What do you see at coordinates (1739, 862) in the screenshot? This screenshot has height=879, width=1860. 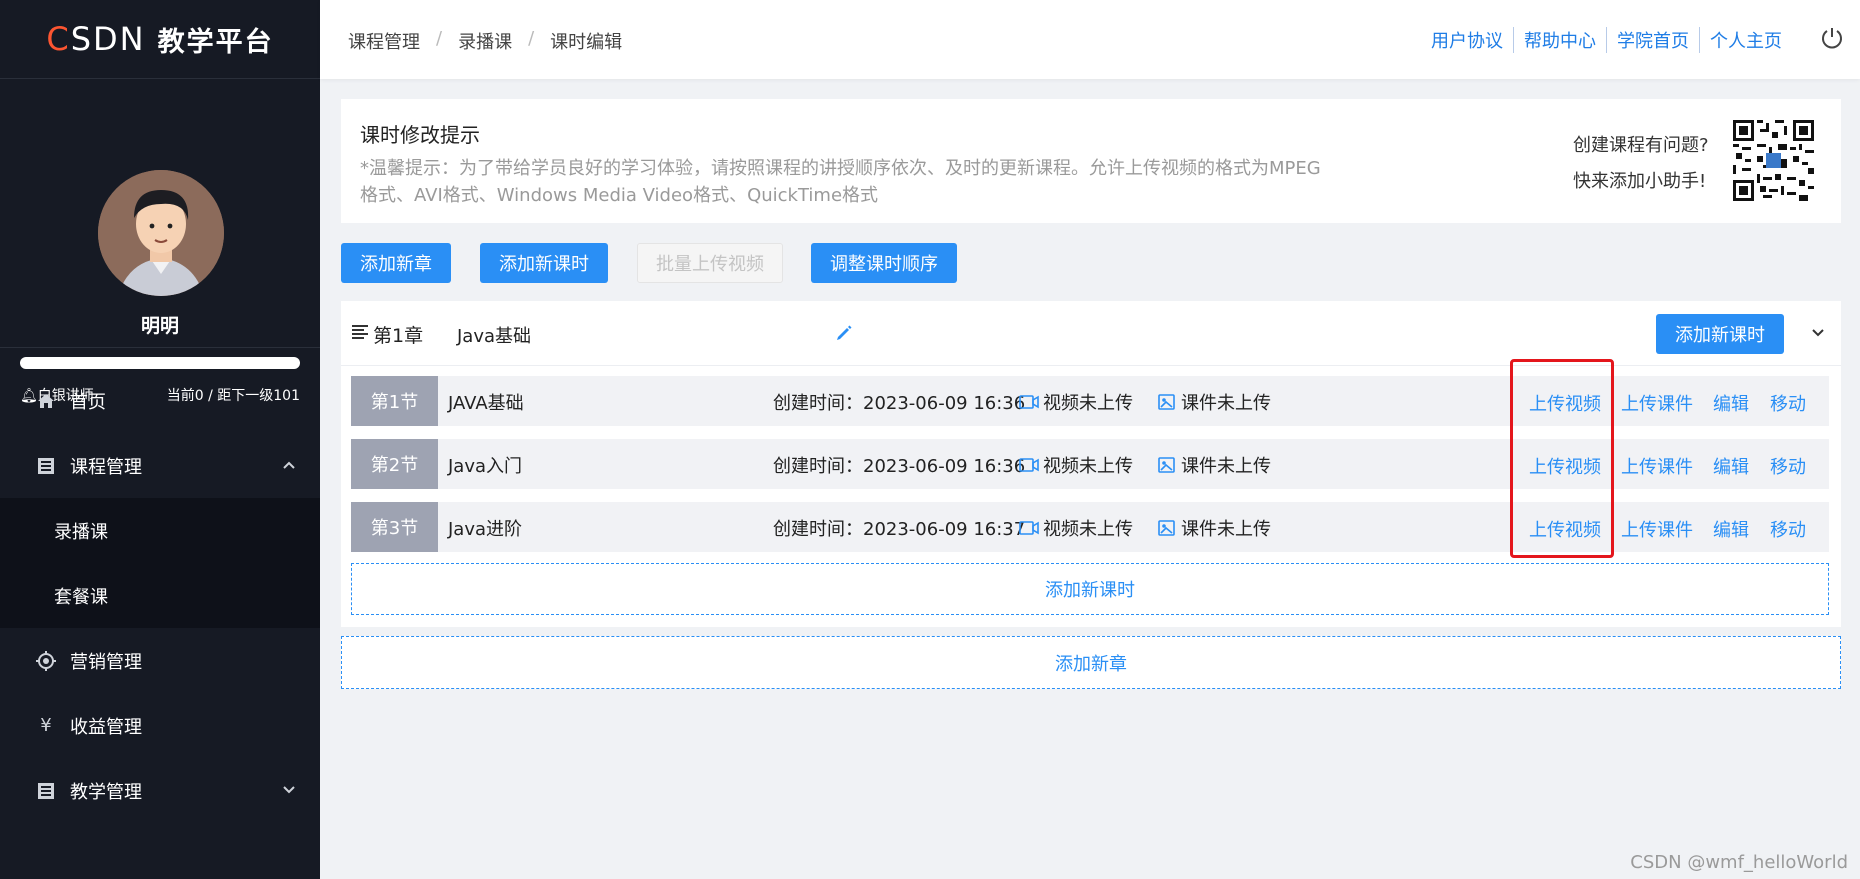 I see `watermark: CSDN @wmf_helloWorld` at bounding box center [1739, 862].